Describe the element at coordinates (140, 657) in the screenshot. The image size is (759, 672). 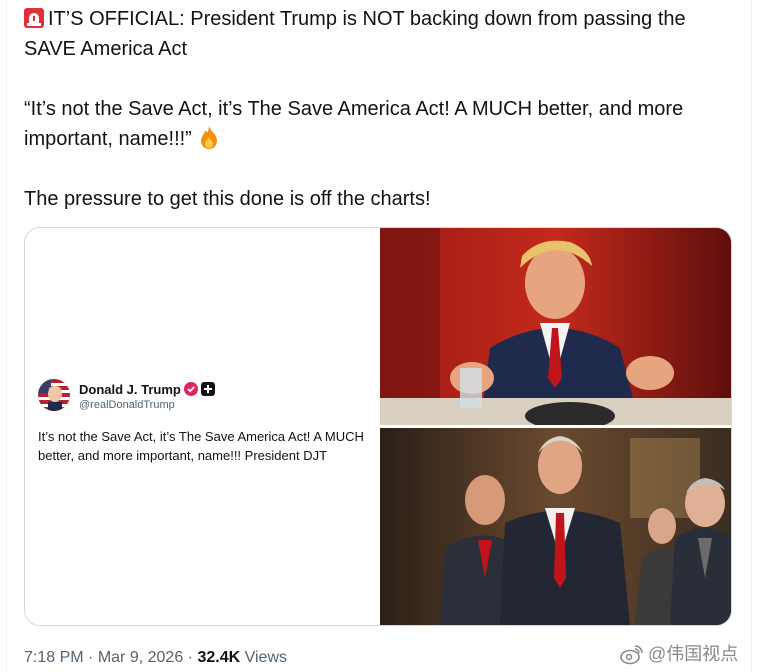
I see `tweet-date: Mar 9, 2026` at that location.